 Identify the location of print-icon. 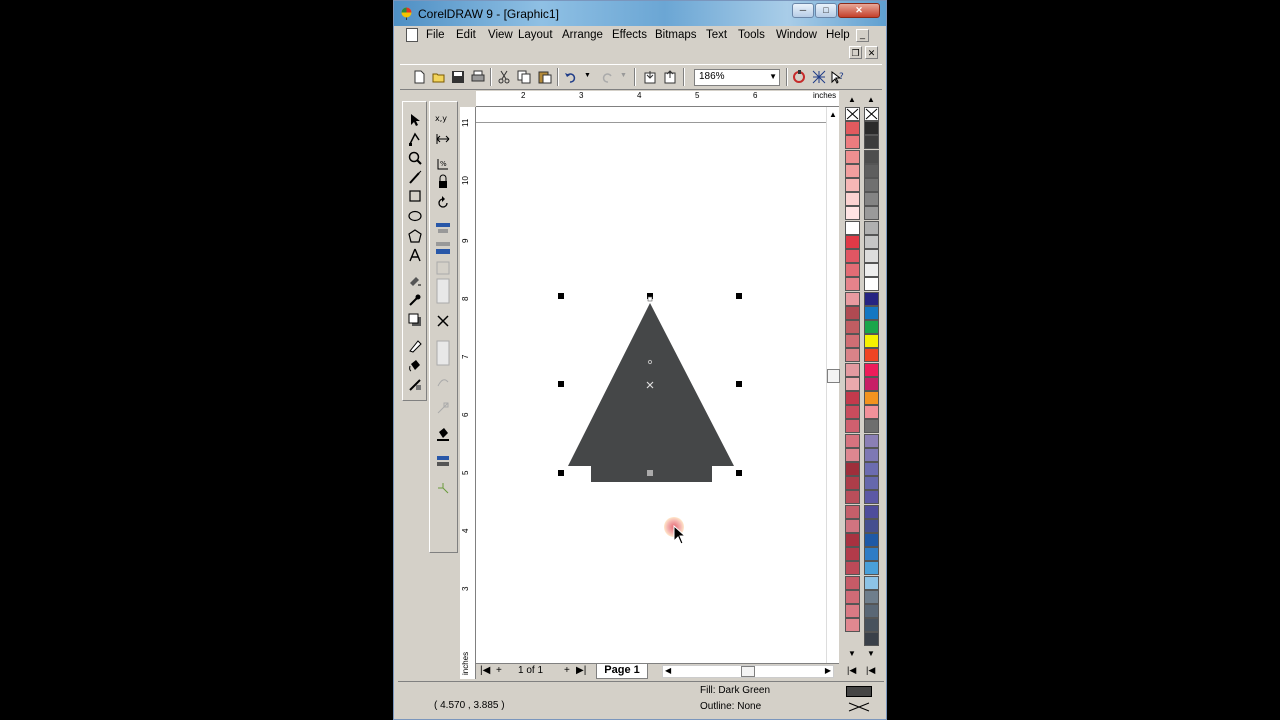
(478, 77).